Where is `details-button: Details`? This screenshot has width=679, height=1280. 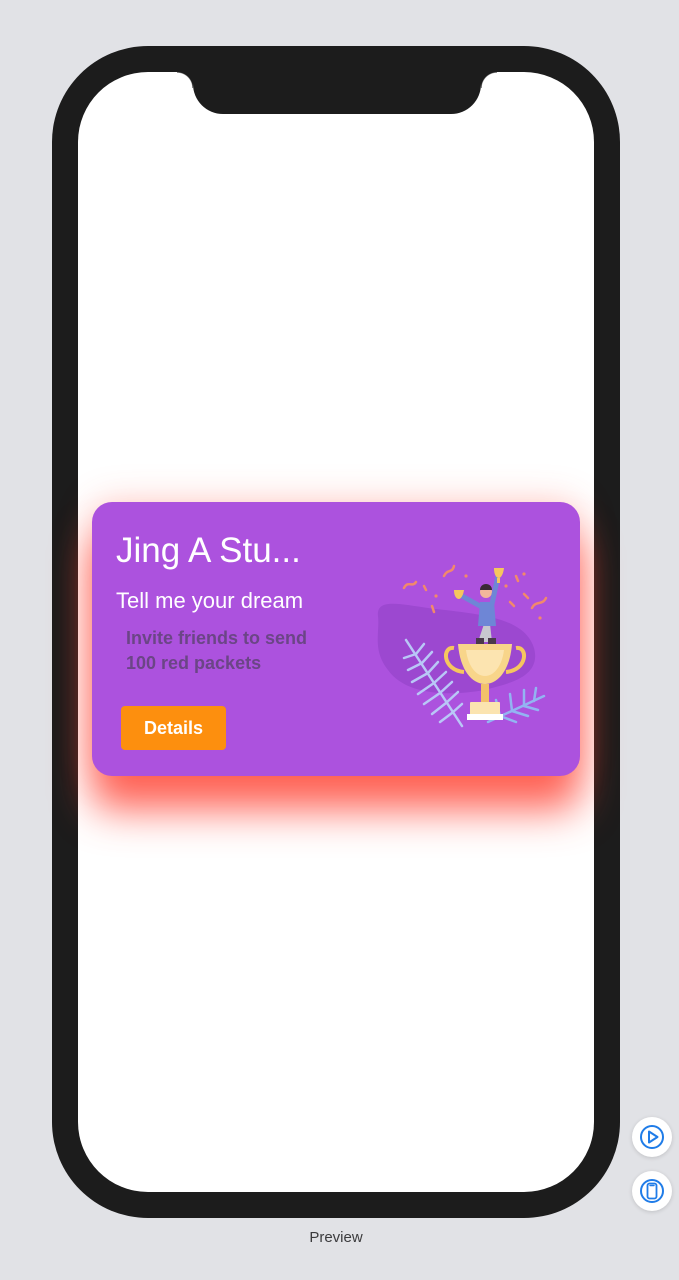 details-button: Details is located at coordinates (173, 728).